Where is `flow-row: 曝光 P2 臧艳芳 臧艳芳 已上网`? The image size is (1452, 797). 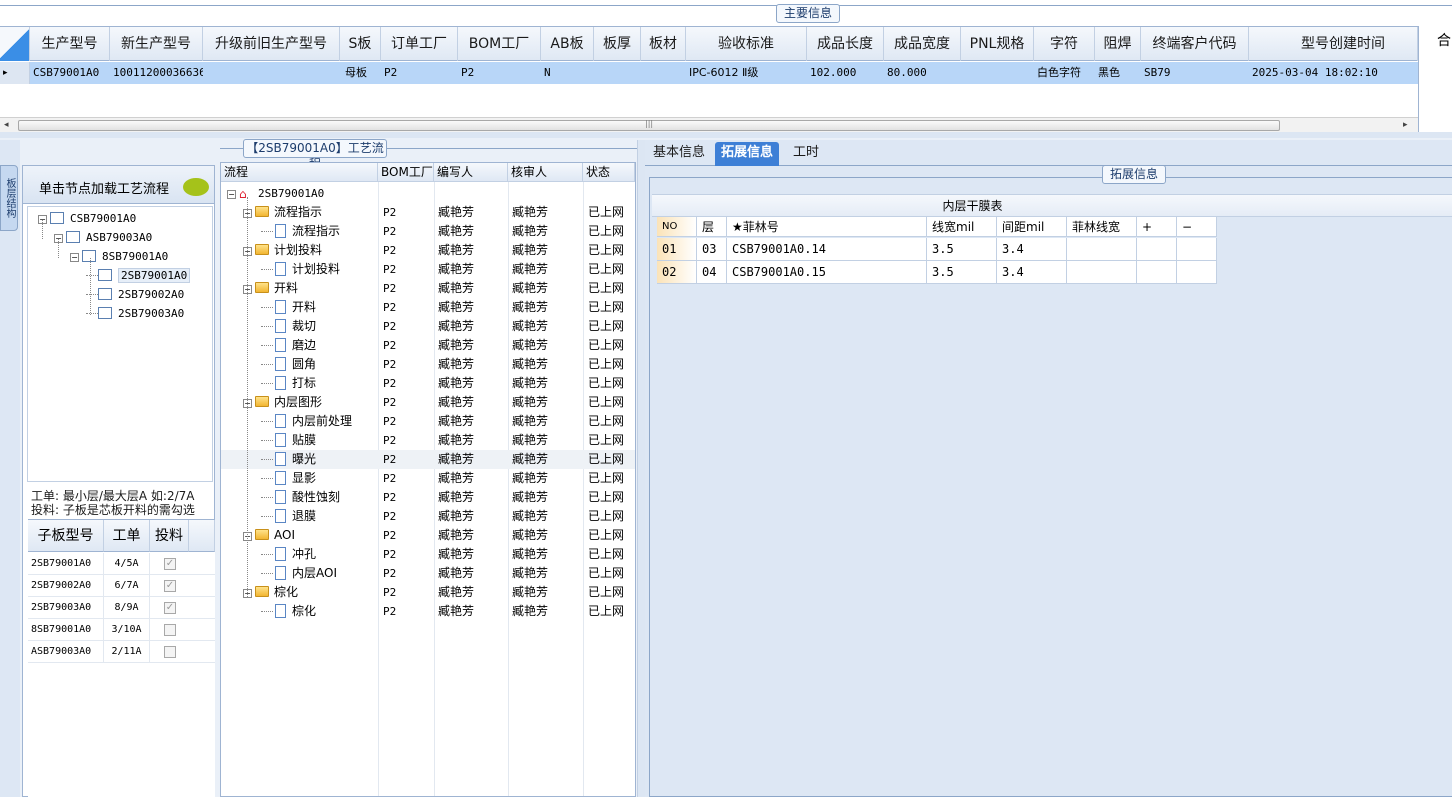
flow-row: 曝光 P2 臧艳芳 臧艳芳 已上网 is located at coordinates (428, 459).